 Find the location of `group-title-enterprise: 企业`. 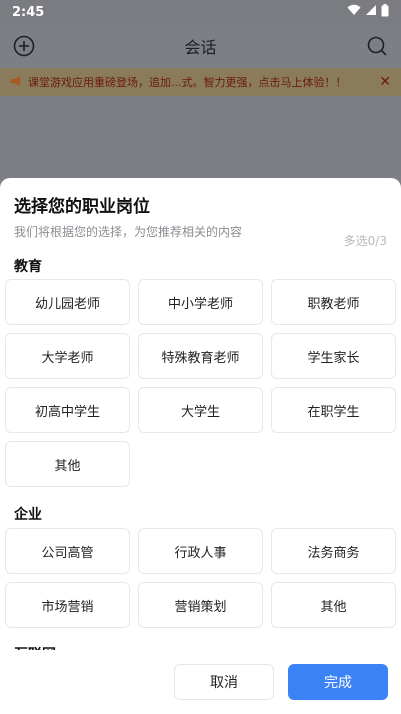

group-title-enterprise: 企业 is located at coordinates (28, 515).